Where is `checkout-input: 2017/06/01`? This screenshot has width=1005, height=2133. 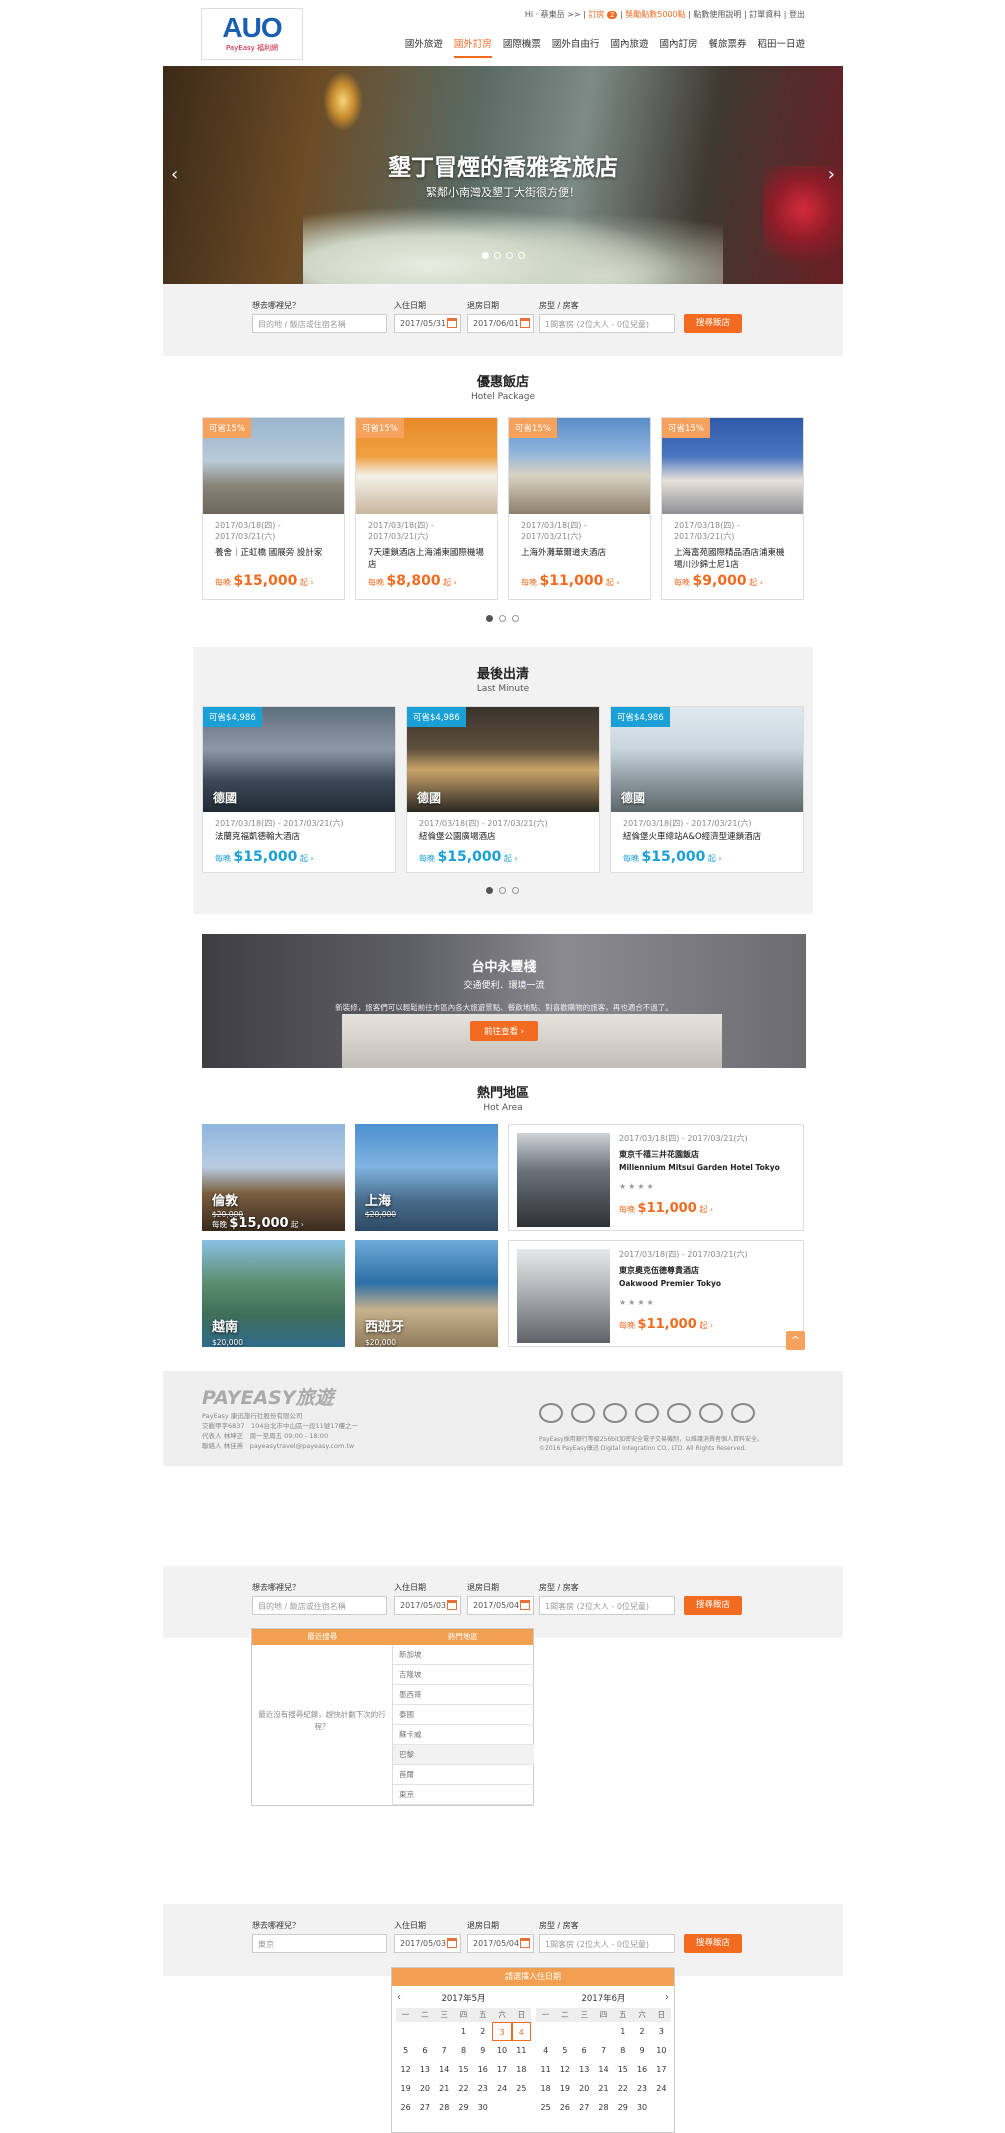
checkout-input: 2017/06/01 is located at coordinates (500, 323).